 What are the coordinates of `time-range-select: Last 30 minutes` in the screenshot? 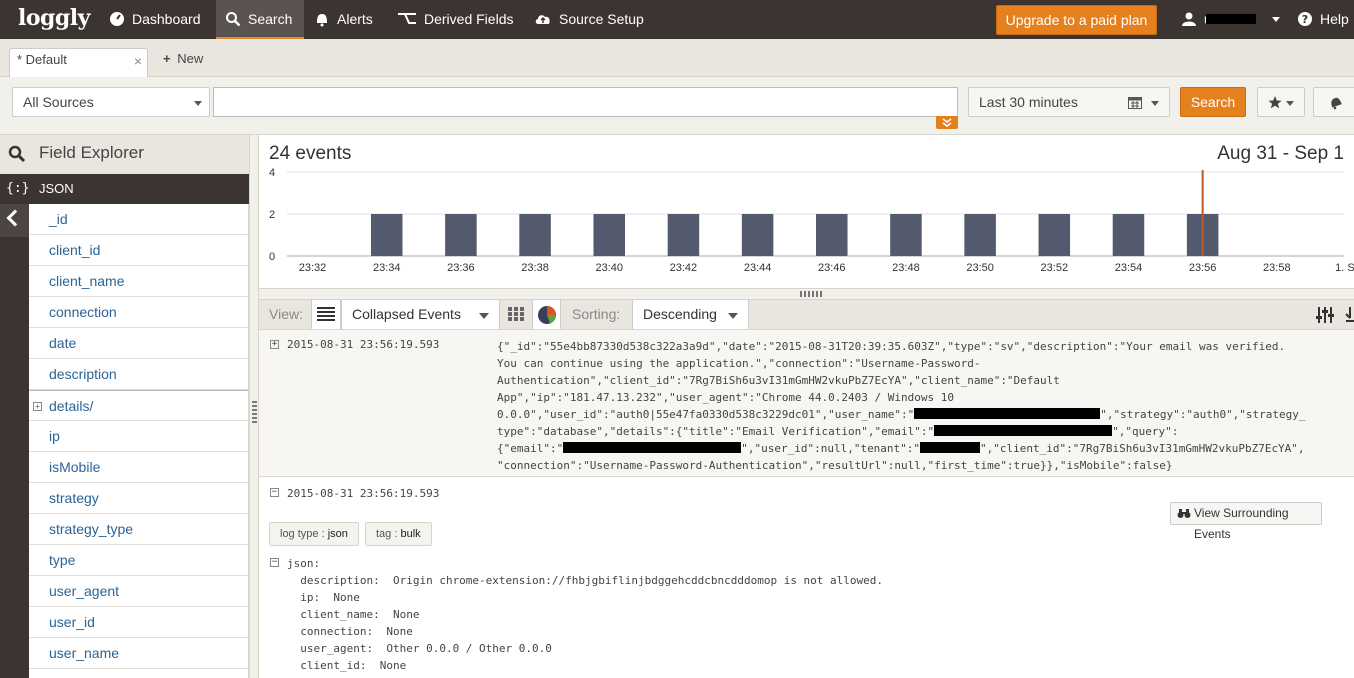 It's located at (1069, 102).